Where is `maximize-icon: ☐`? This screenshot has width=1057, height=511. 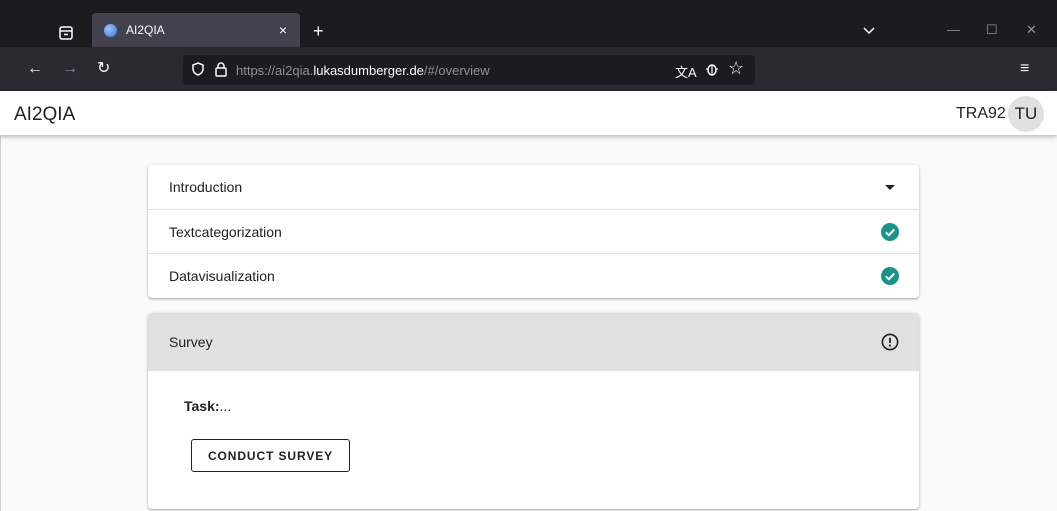 maximize-icon: ☐ is located at coordinates (992, 30).